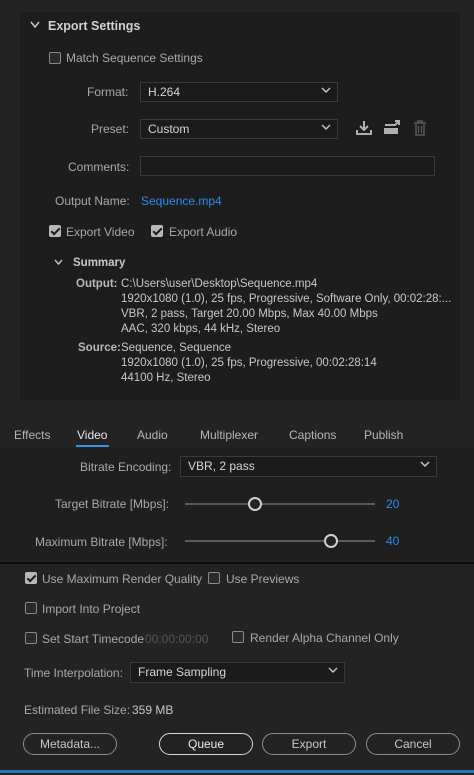 This screenshot has width=474, height=775. I want to click on match-sequence-checkbox, so click(55, 58).